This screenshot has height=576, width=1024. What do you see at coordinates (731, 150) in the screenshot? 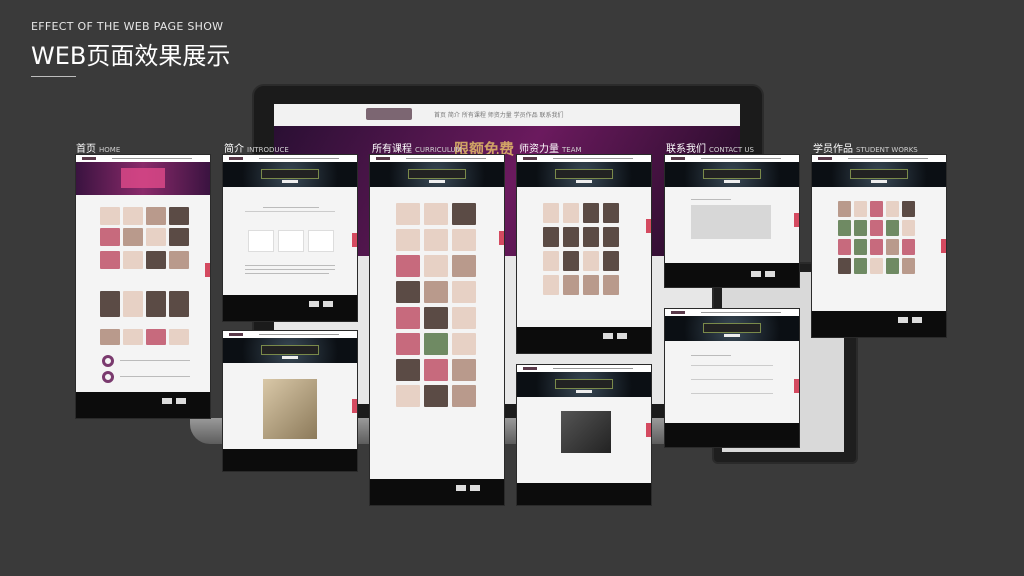
I see `caption-contact-en: CONTACT US` at bounding box center [731, 150].